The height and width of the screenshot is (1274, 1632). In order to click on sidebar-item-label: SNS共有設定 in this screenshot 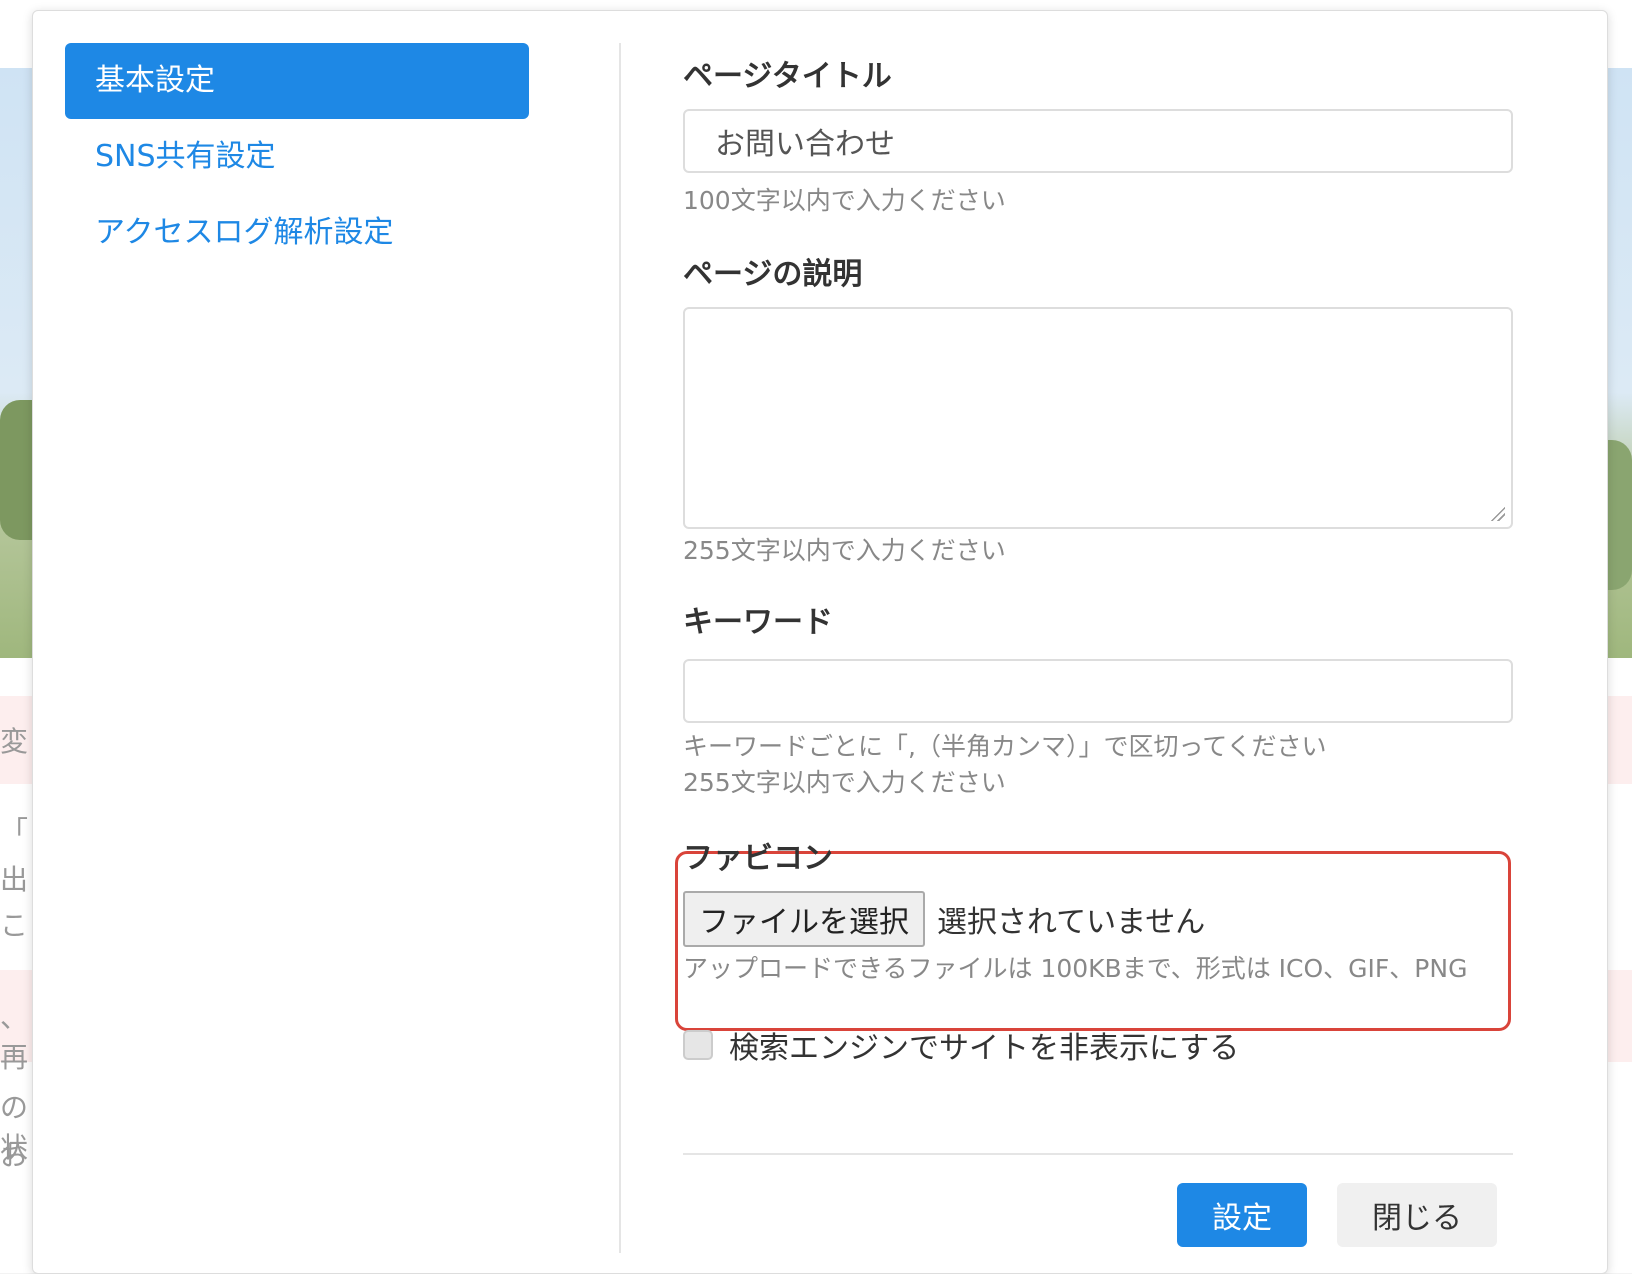, I will do `click(185, 156)`.